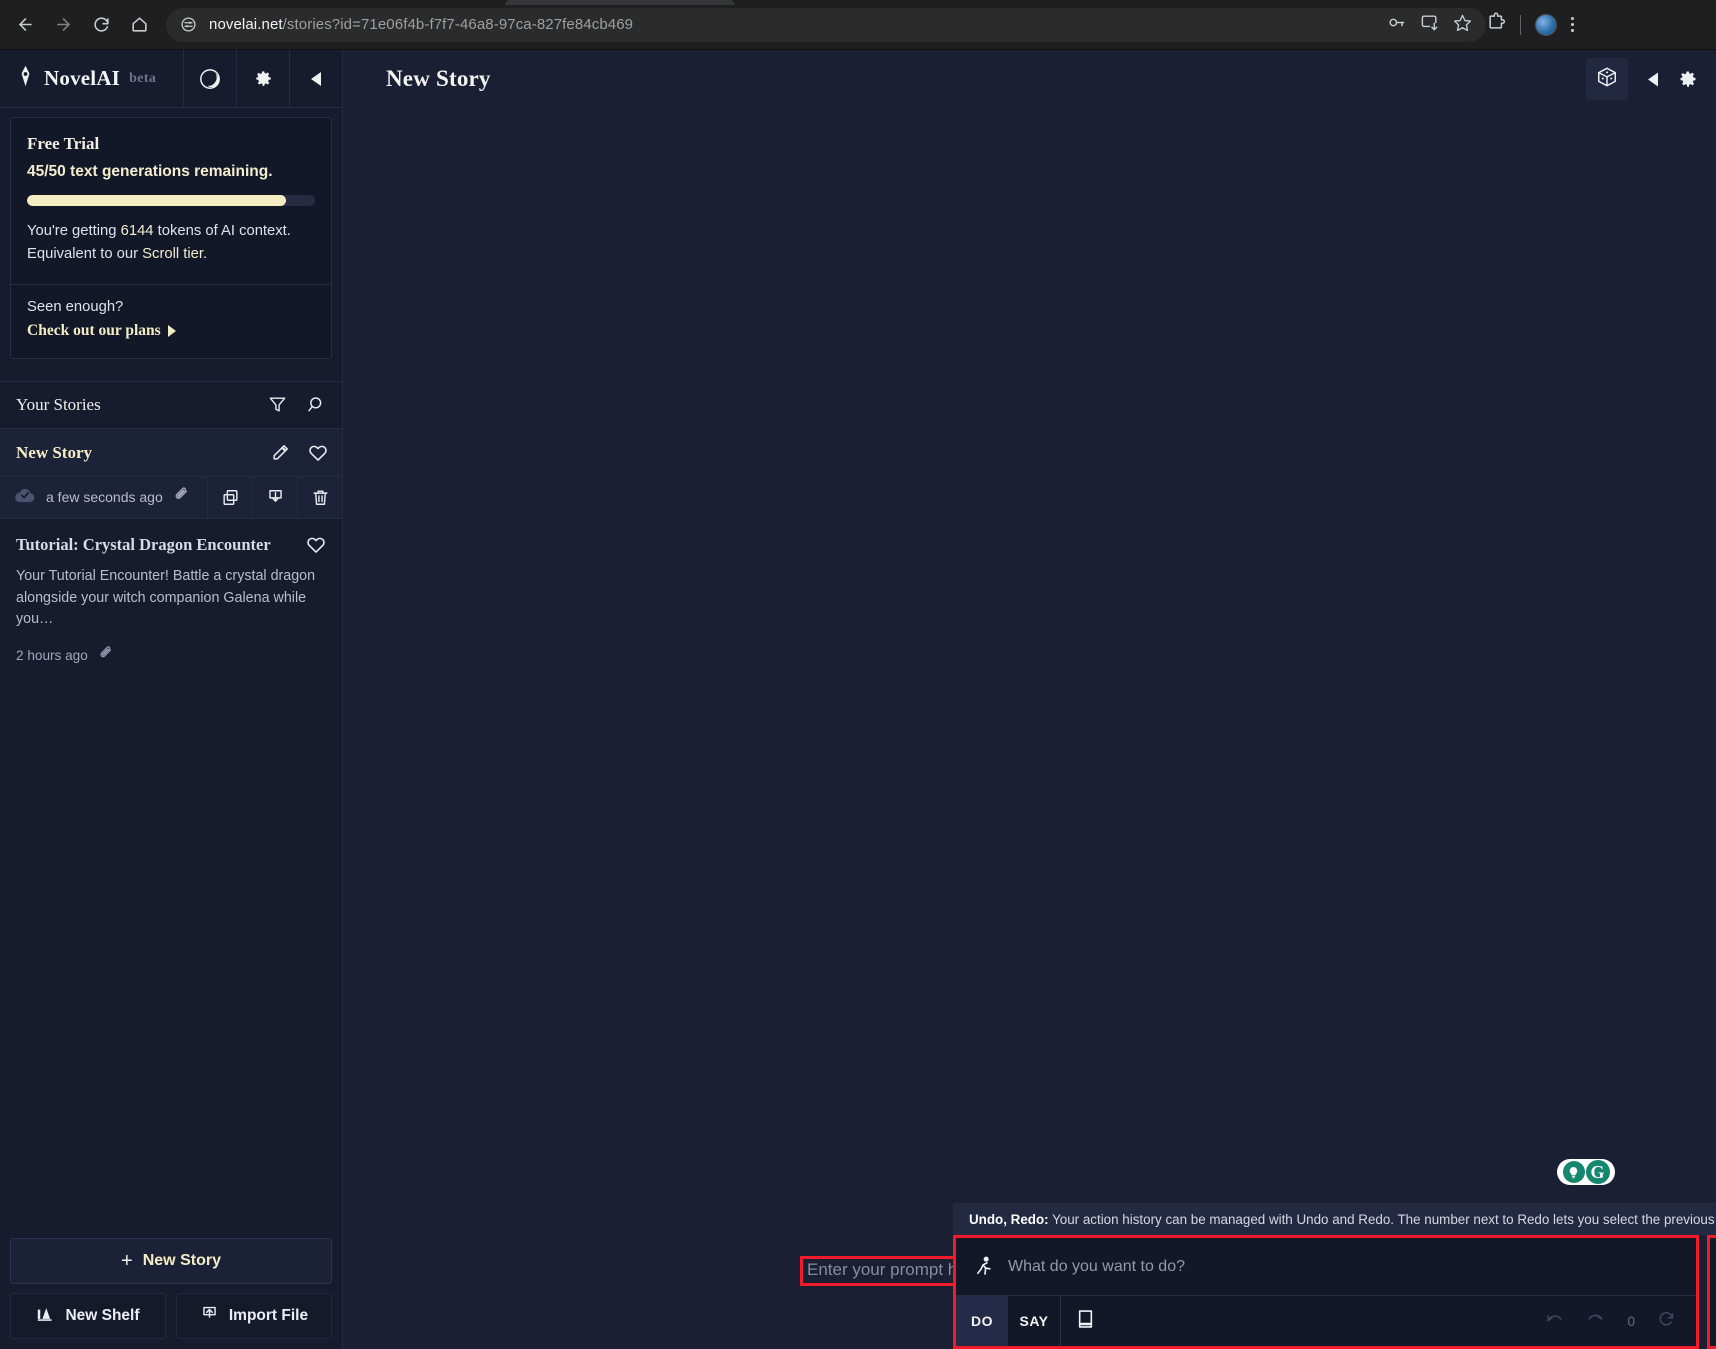 The height and width of the screenshot is (1349, 1716). I want to click on brand-name: NovelAI, so click(82, 78).